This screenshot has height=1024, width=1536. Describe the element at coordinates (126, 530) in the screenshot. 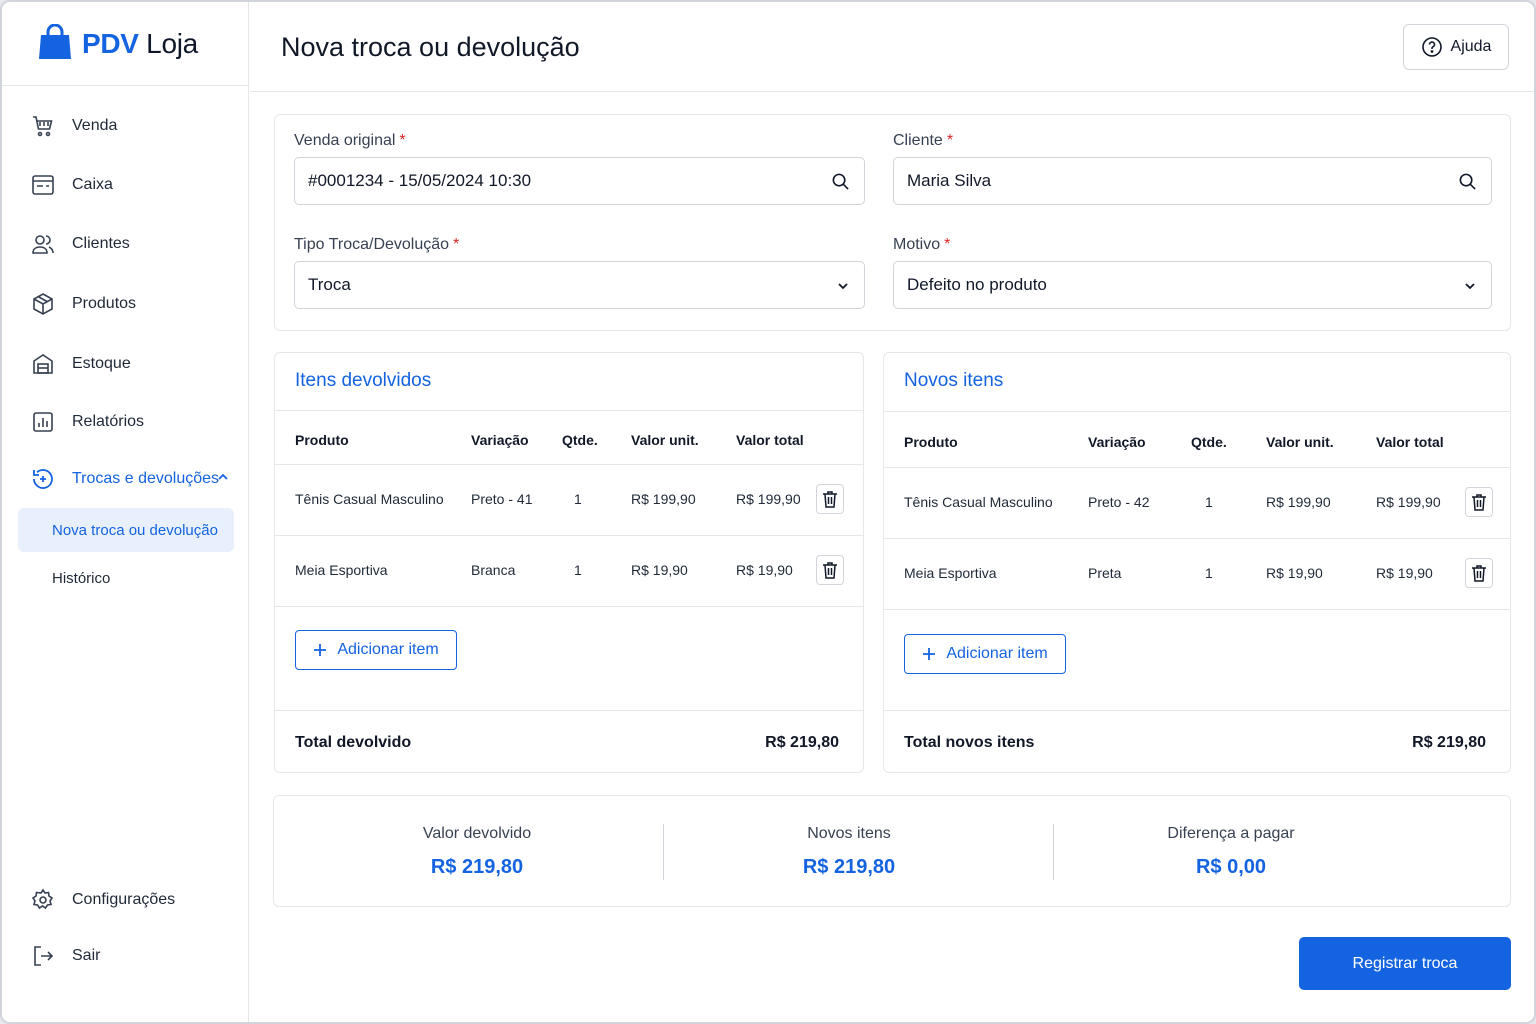

I see `sidebar-subitem-nova-troca: Nova troca ou devolução` at that location.